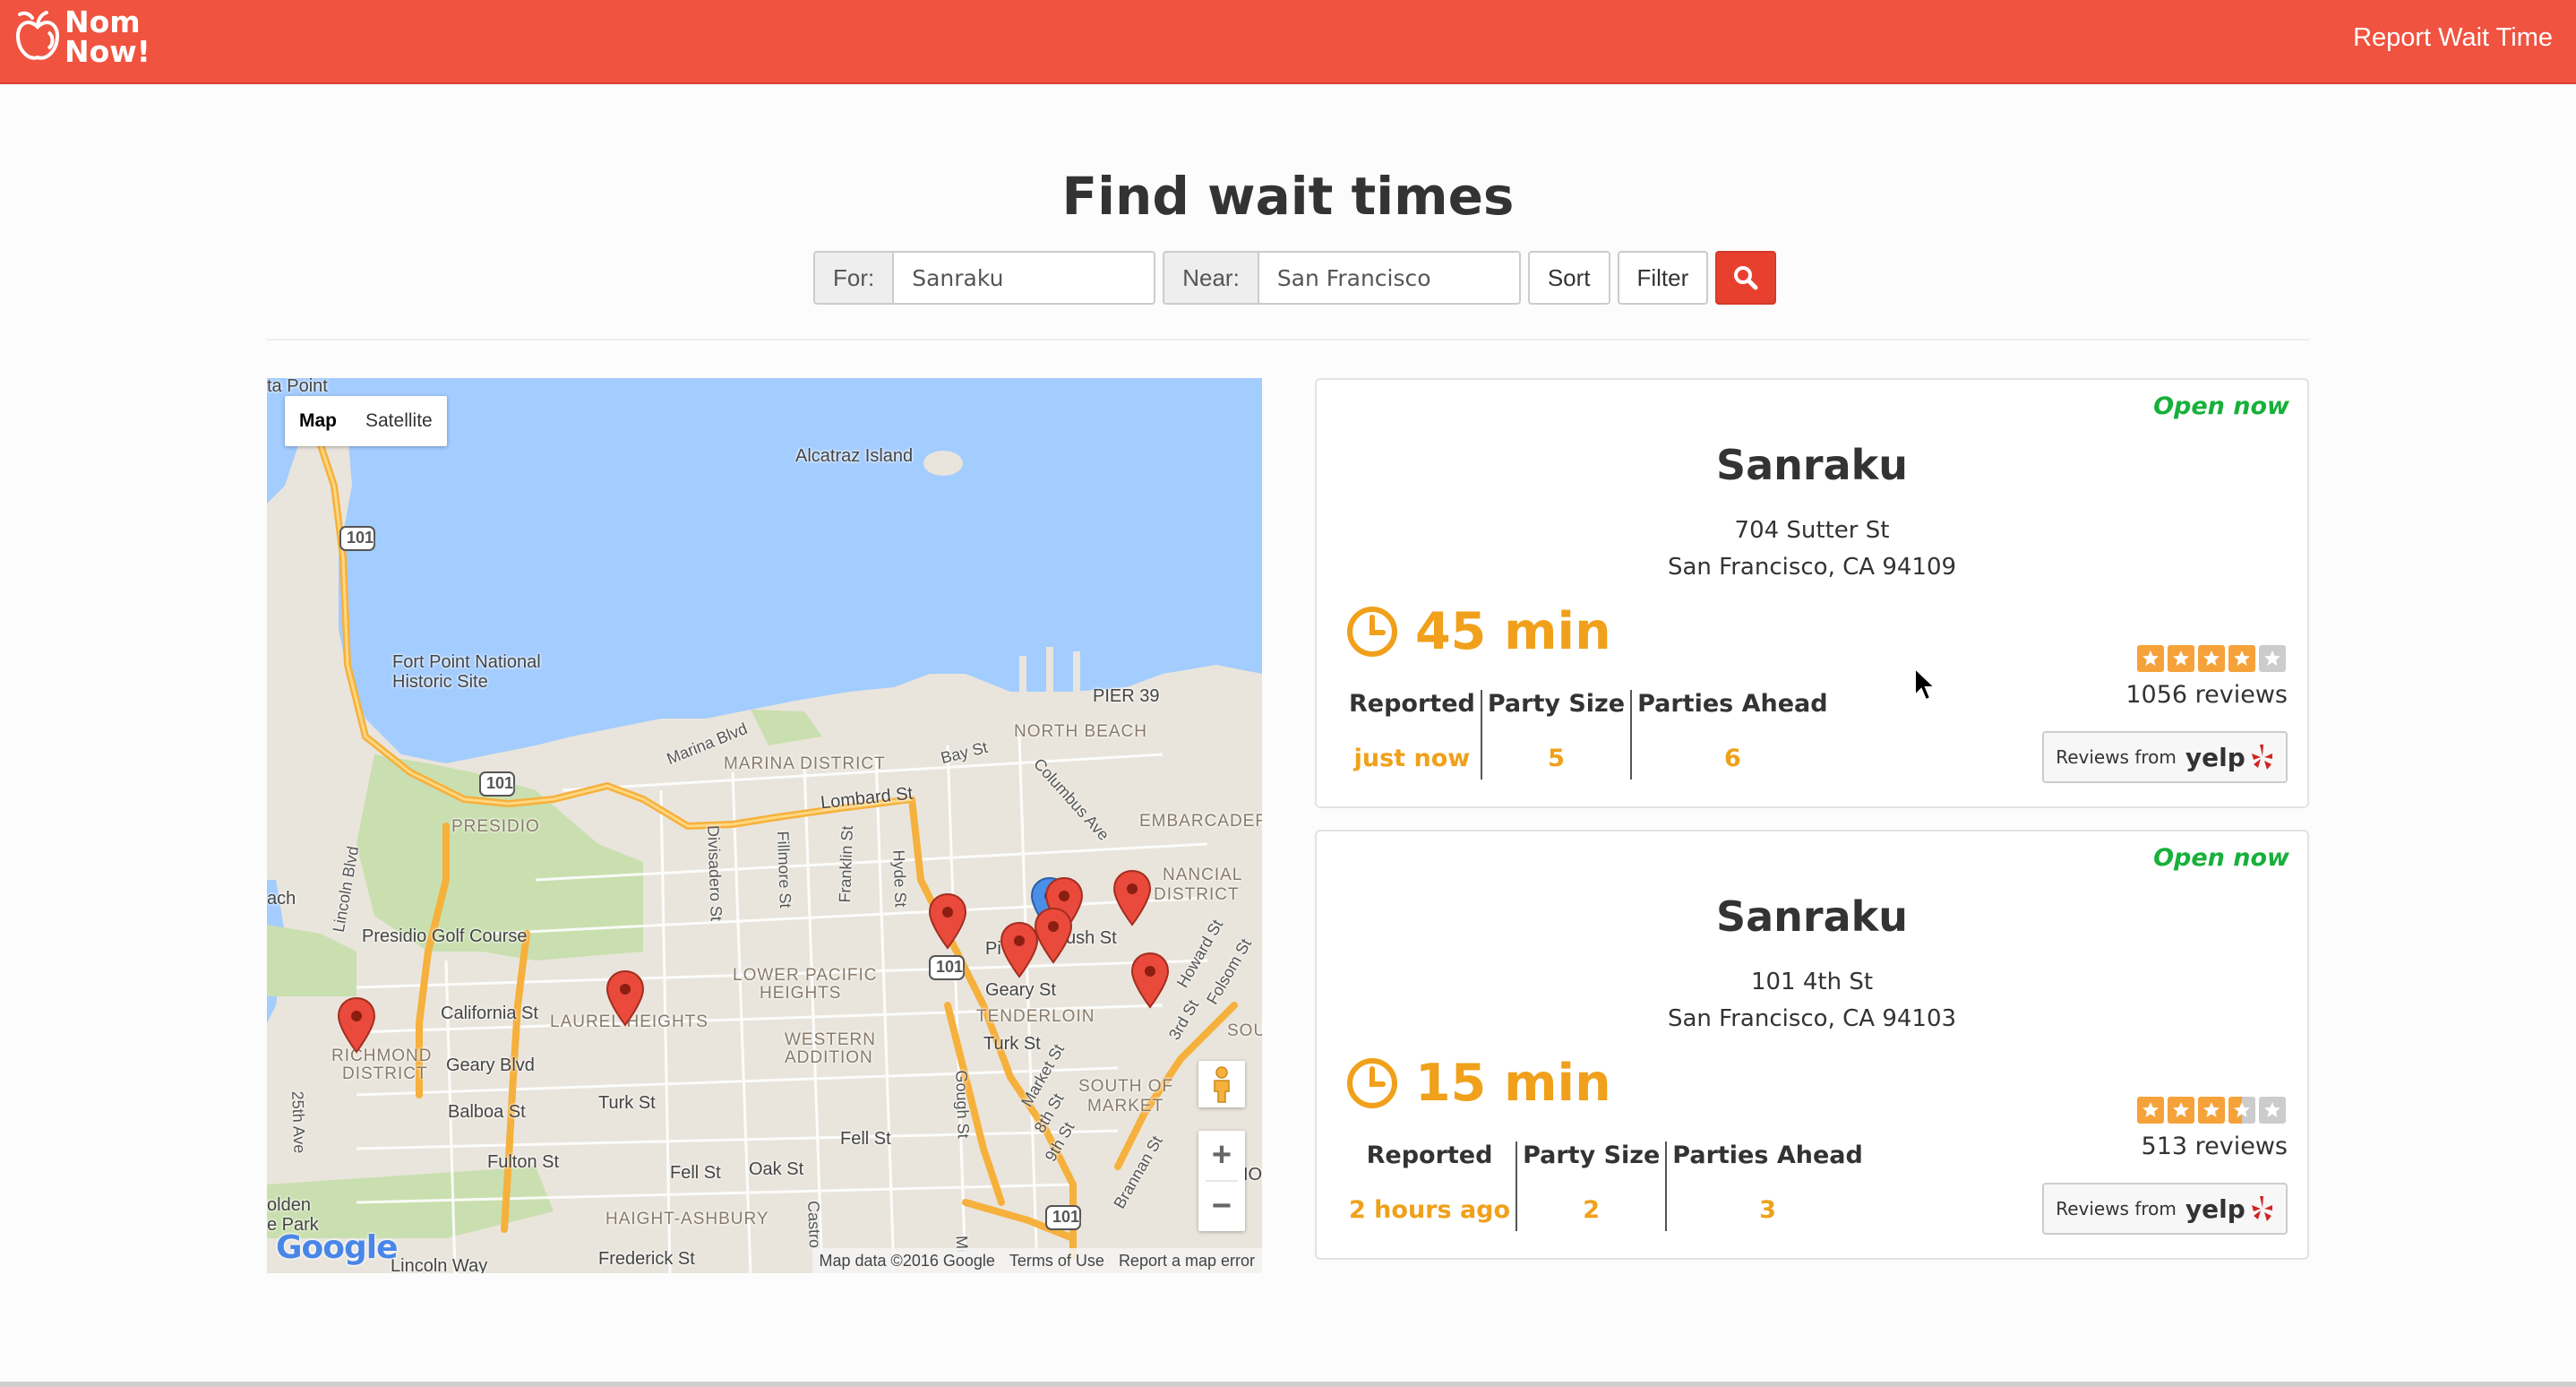  Describe the element at coordinates (1288, 1384) in the screenshot. I see `bottom-border` at that location.